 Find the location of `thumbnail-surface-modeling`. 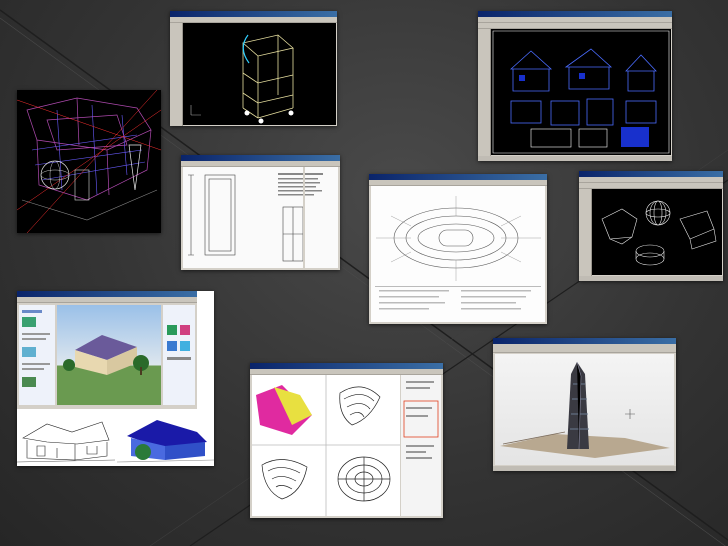

thumbnail-surface-modeling is located at coordinates (346, 440).